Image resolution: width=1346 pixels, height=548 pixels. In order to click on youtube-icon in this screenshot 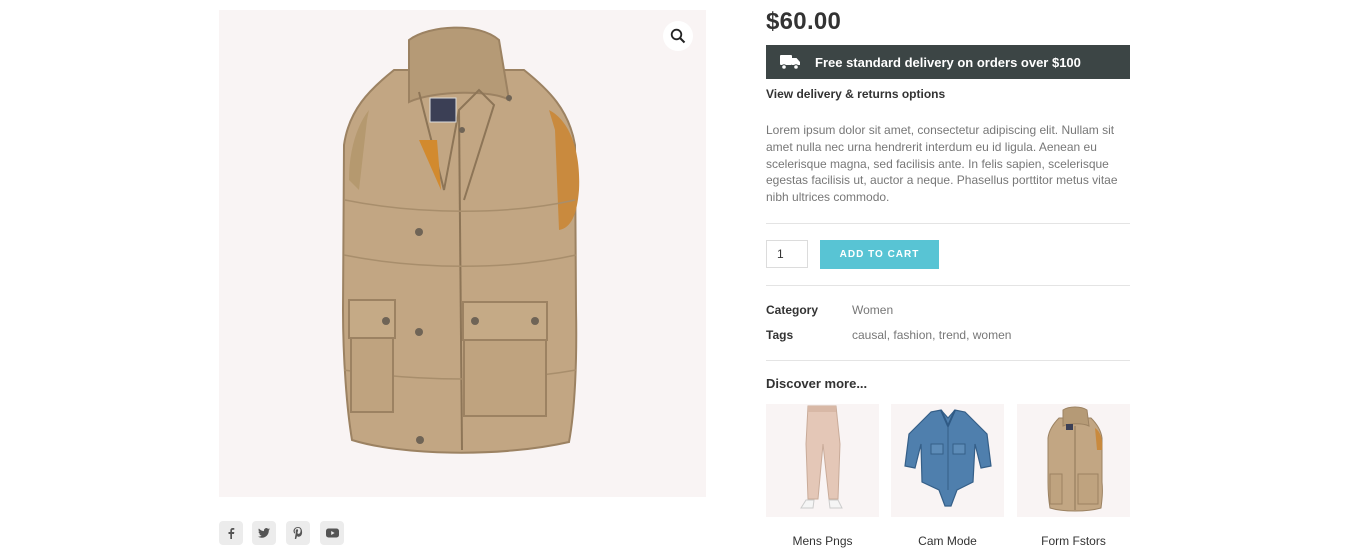, I will do `click(332, 533)`.